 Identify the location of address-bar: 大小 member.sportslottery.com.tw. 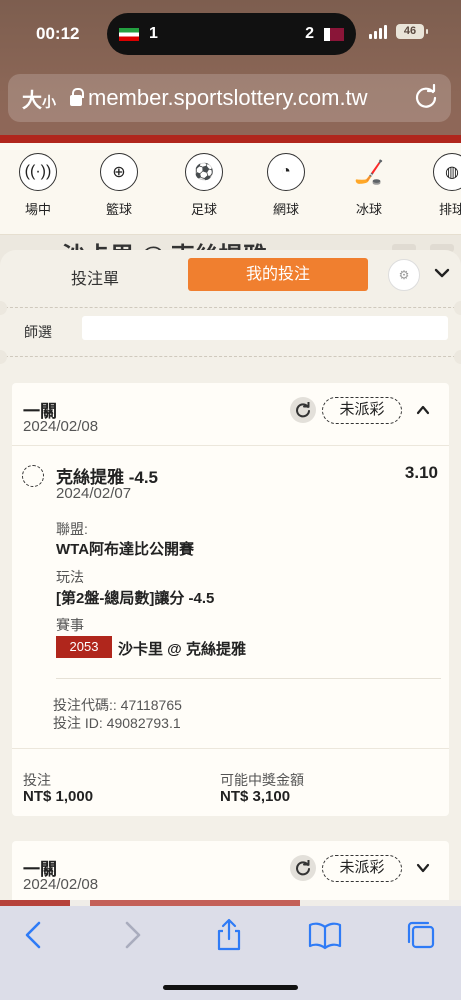
(229, 98).